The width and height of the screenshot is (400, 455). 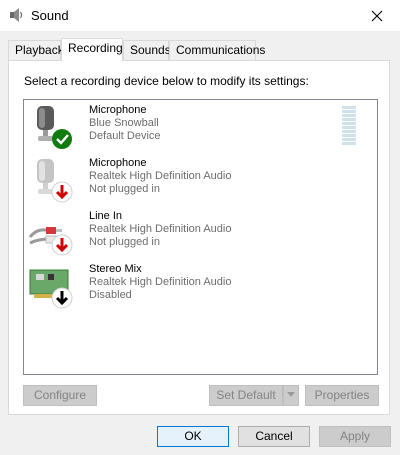 What do you see at coordinates (92, 49) in the screenshot?
I see `tab-recording: Recording` at bounding box center [92, 49].